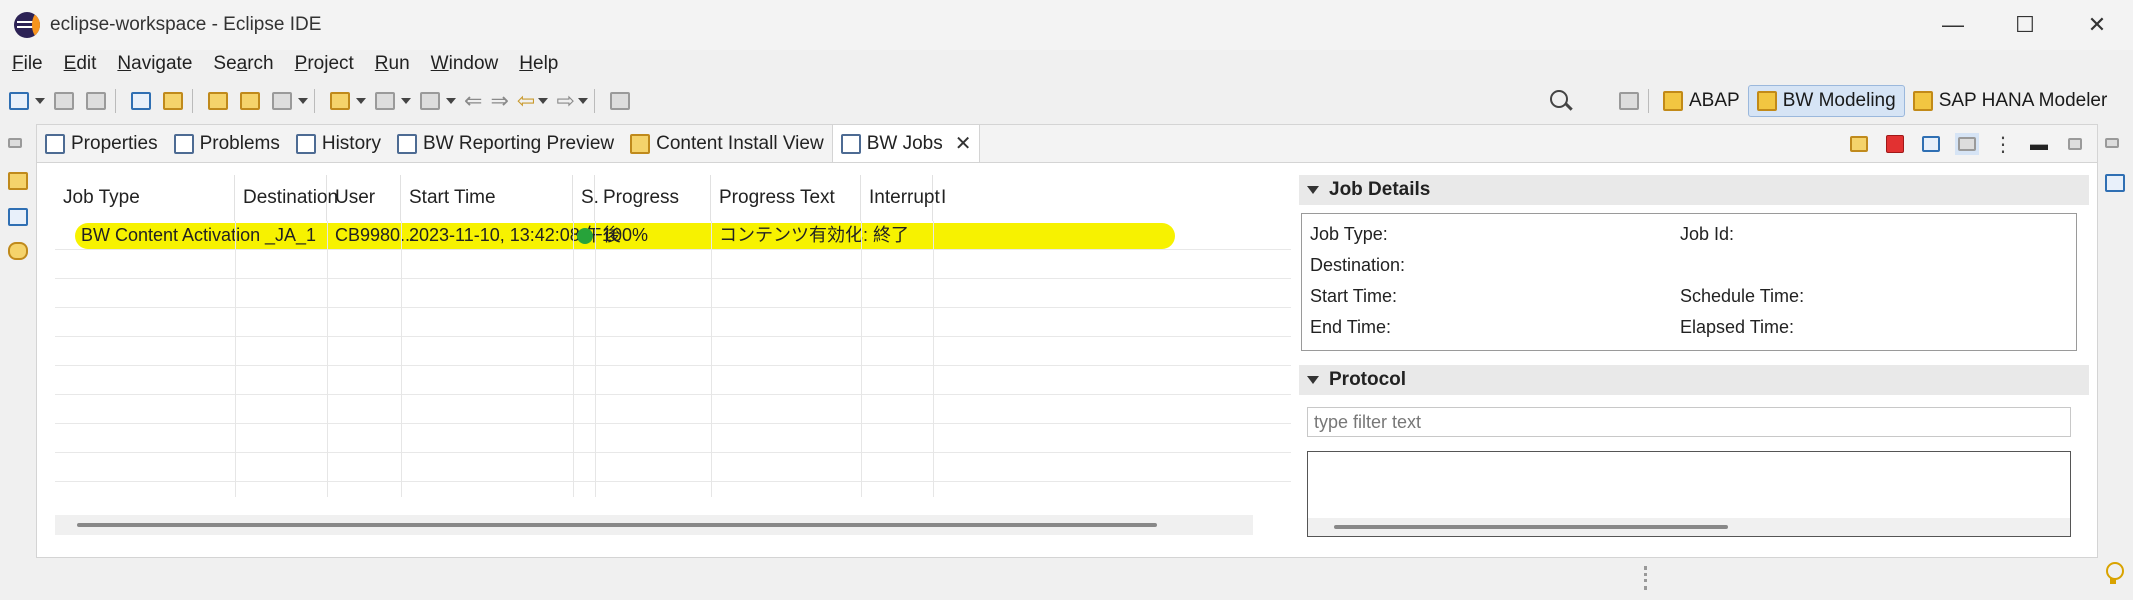 The image size is (2133, 600). Describe the element at coordinates (1689, 422) in the screenshot. I see `protocol-filter-input` at that location.